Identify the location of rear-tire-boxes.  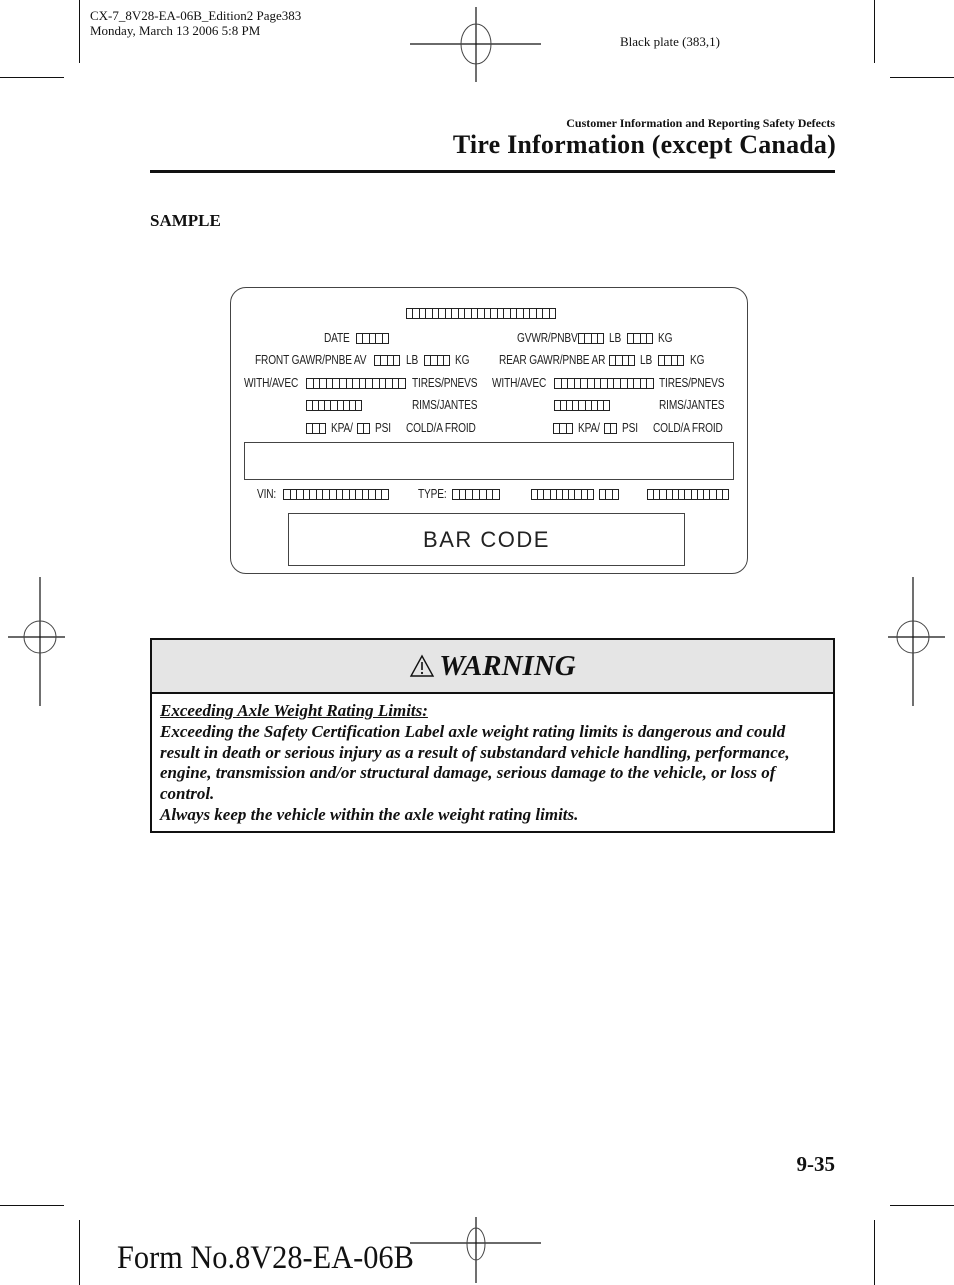
(604, 383).